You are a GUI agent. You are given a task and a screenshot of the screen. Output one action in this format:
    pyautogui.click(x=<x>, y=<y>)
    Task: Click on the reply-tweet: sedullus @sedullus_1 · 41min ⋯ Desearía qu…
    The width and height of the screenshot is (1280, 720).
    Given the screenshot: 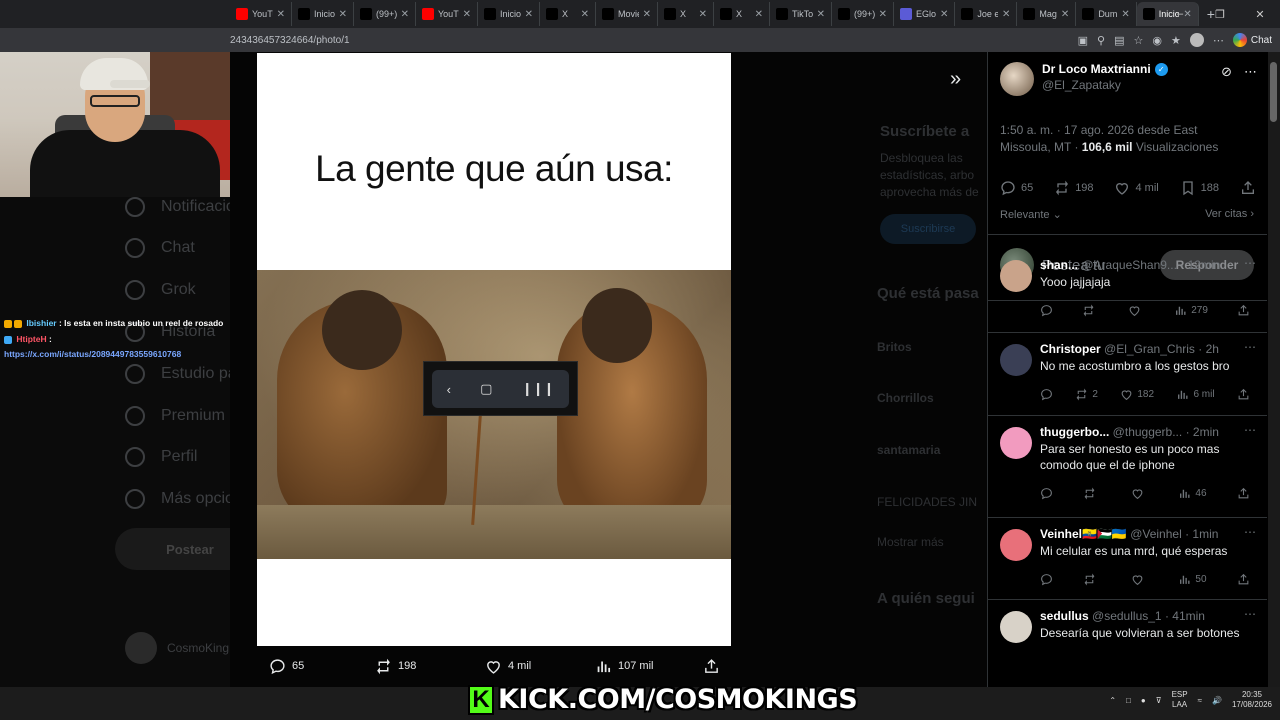 What is the action you would take?
    pyautogui.click(x=1127, y=642)
    